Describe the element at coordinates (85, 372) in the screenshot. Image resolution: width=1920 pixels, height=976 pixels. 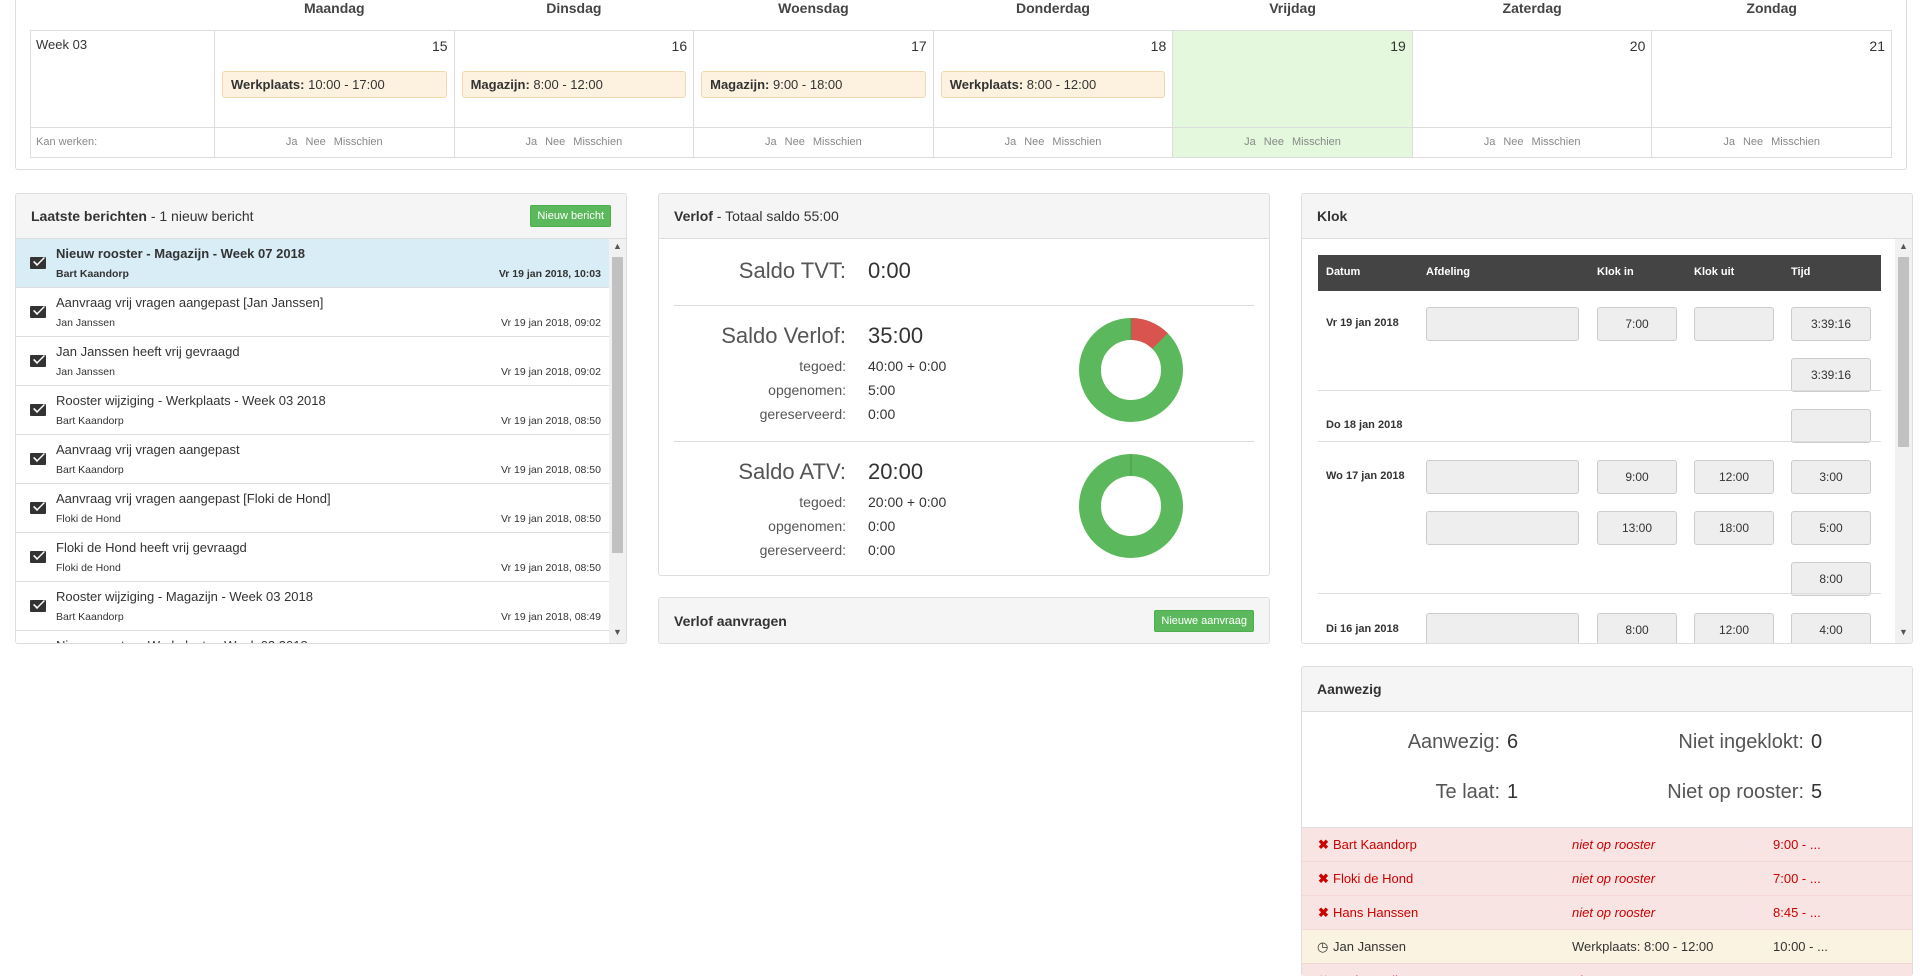
I see `message-sender: Jan Janssen` at that location.